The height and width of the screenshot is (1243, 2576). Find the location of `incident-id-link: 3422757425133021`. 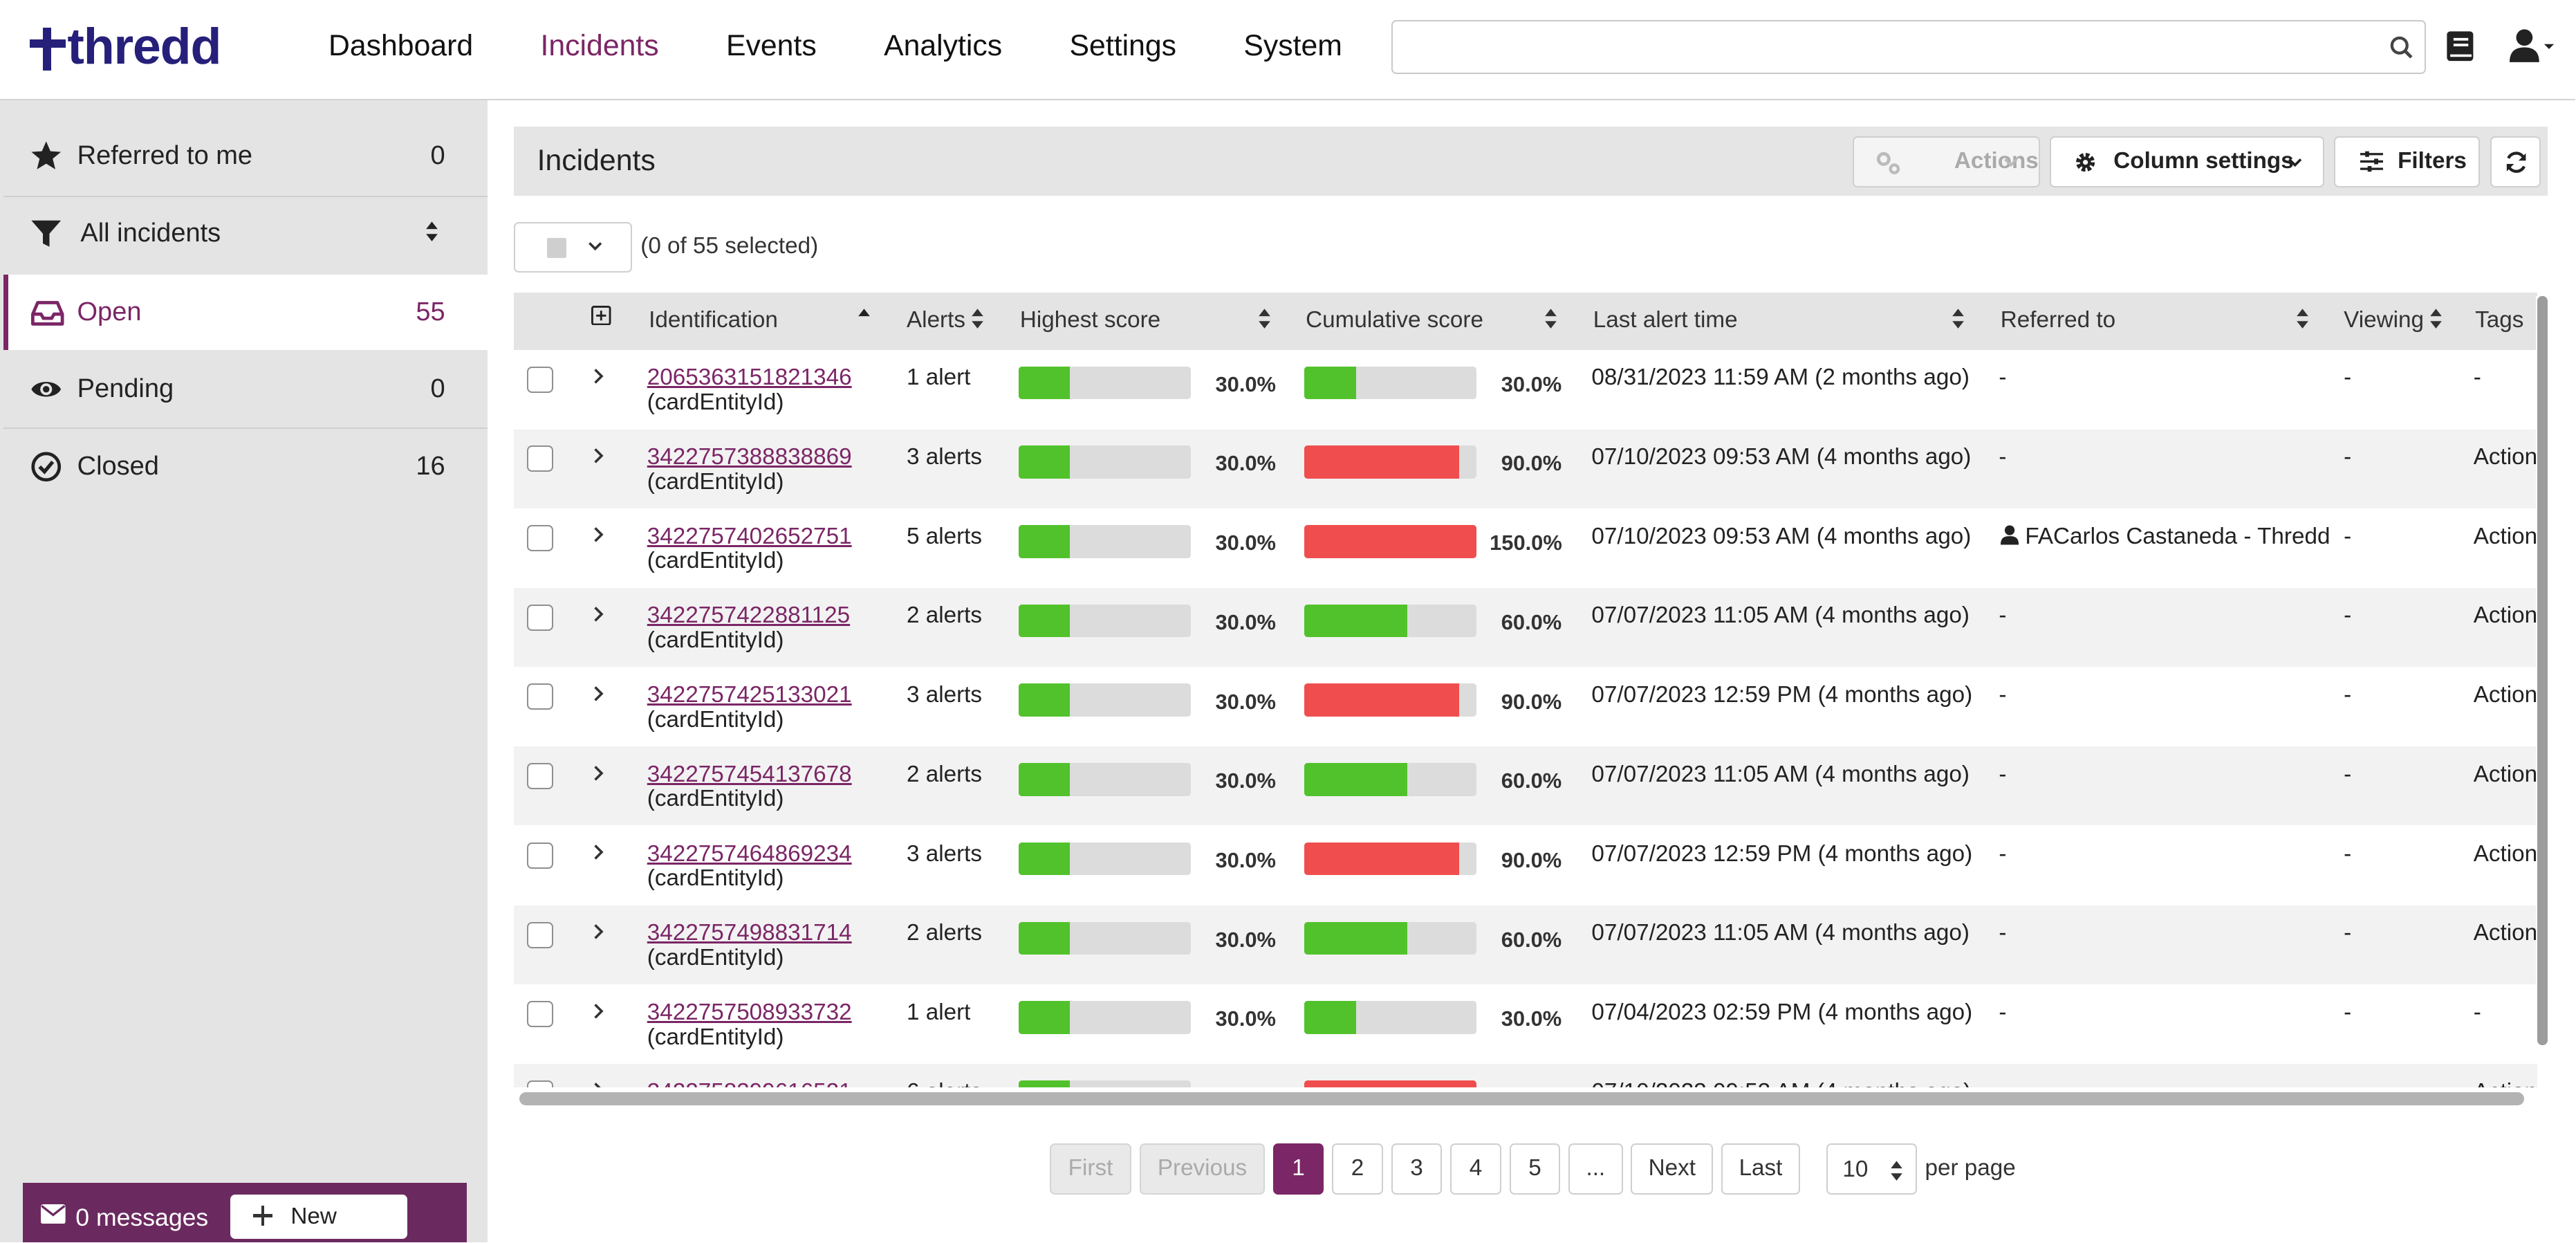

incident-id-link: 3422757425133021 is located at coordinates (750, 695).